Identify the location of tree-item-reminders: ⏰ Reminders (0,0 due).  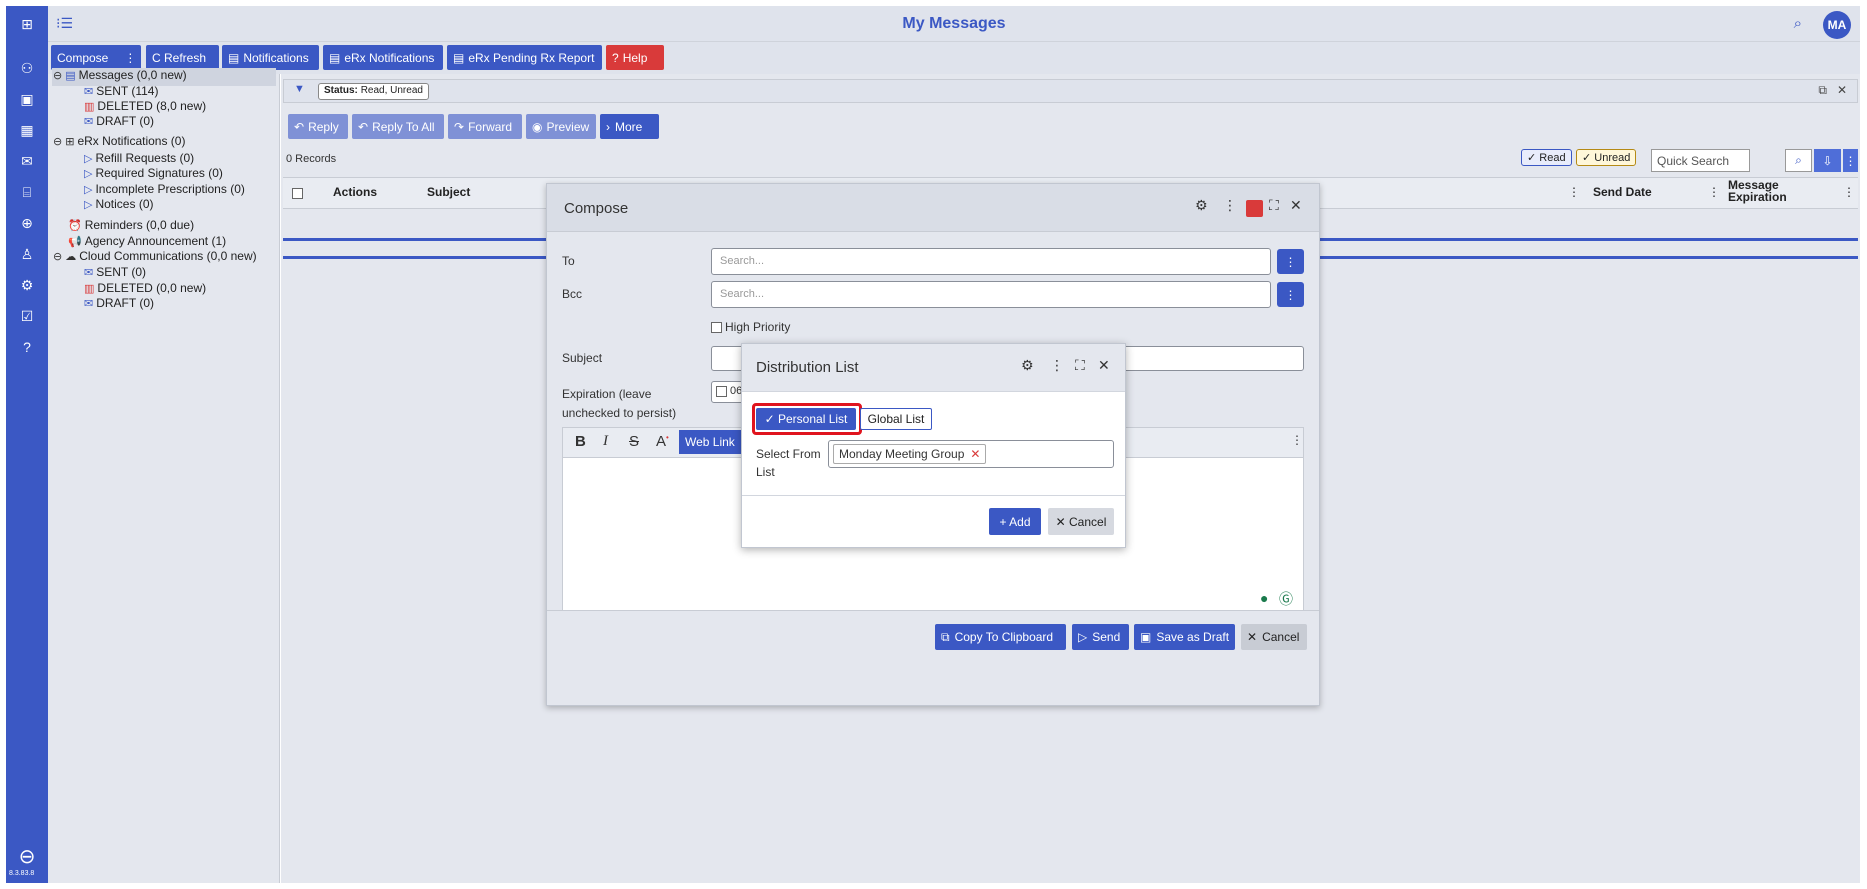
(131, 225).